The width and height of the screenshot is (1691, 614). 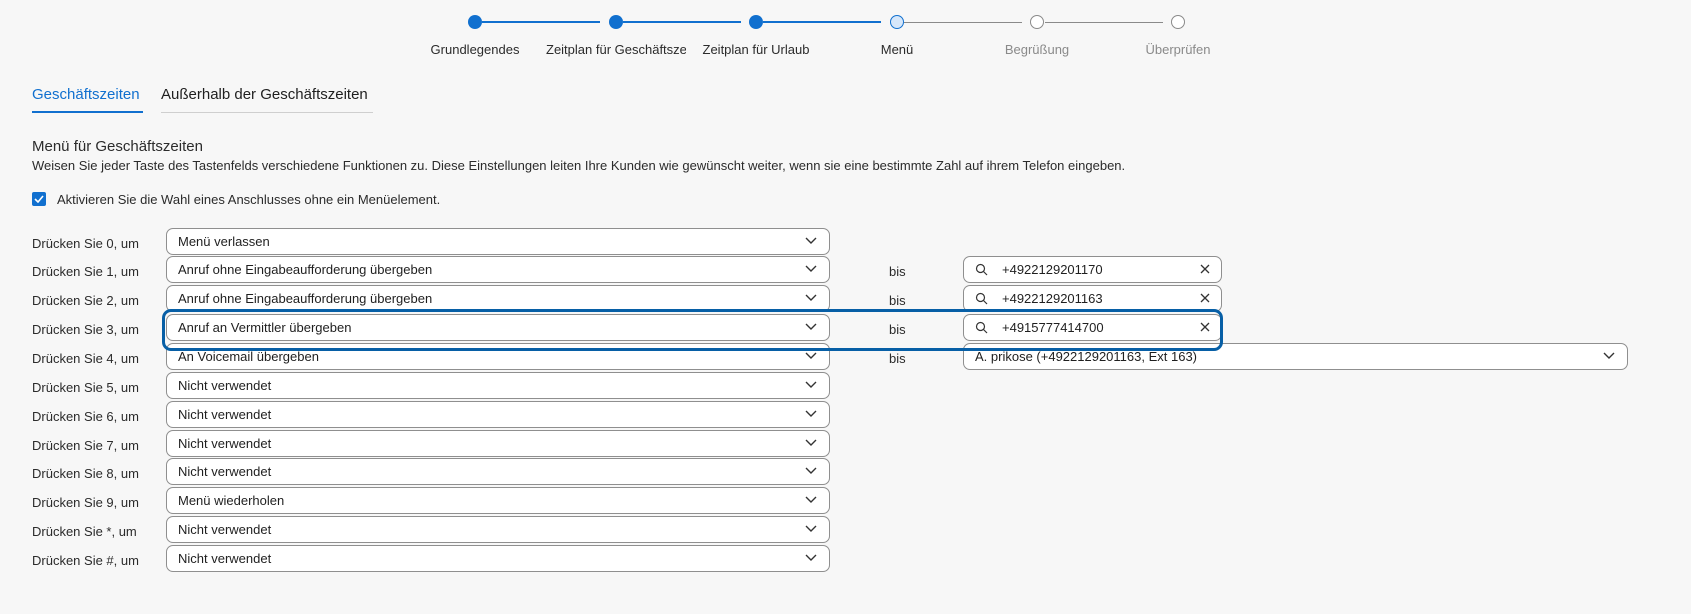 I want to click on key-6-label: Drücken Sie 6, um, so click(x=85, y=416).